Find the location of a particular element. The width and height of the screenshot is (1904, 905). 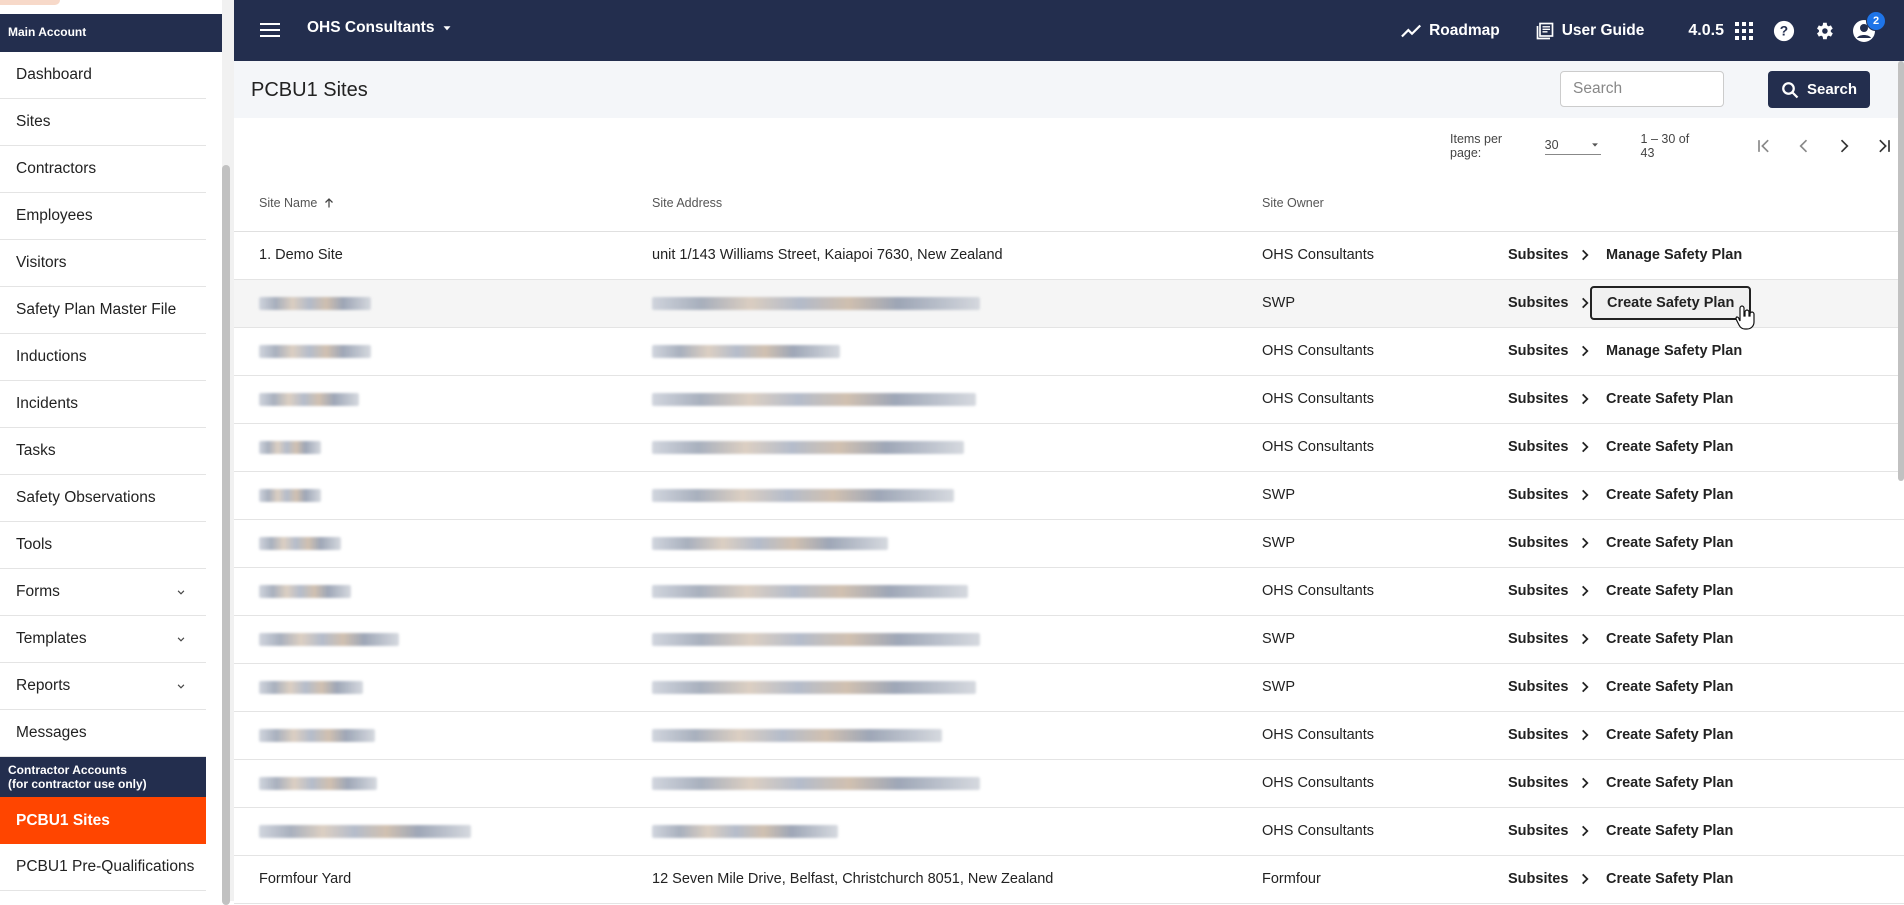

sidebar-item-sites: Sites is located at coordinates (103, 122).